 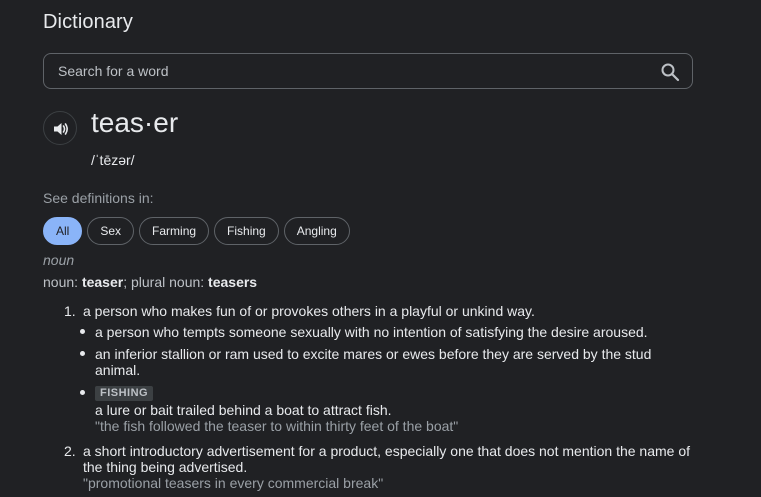 I want to click on chip-farming: Farming, so click(x=174, y=231).